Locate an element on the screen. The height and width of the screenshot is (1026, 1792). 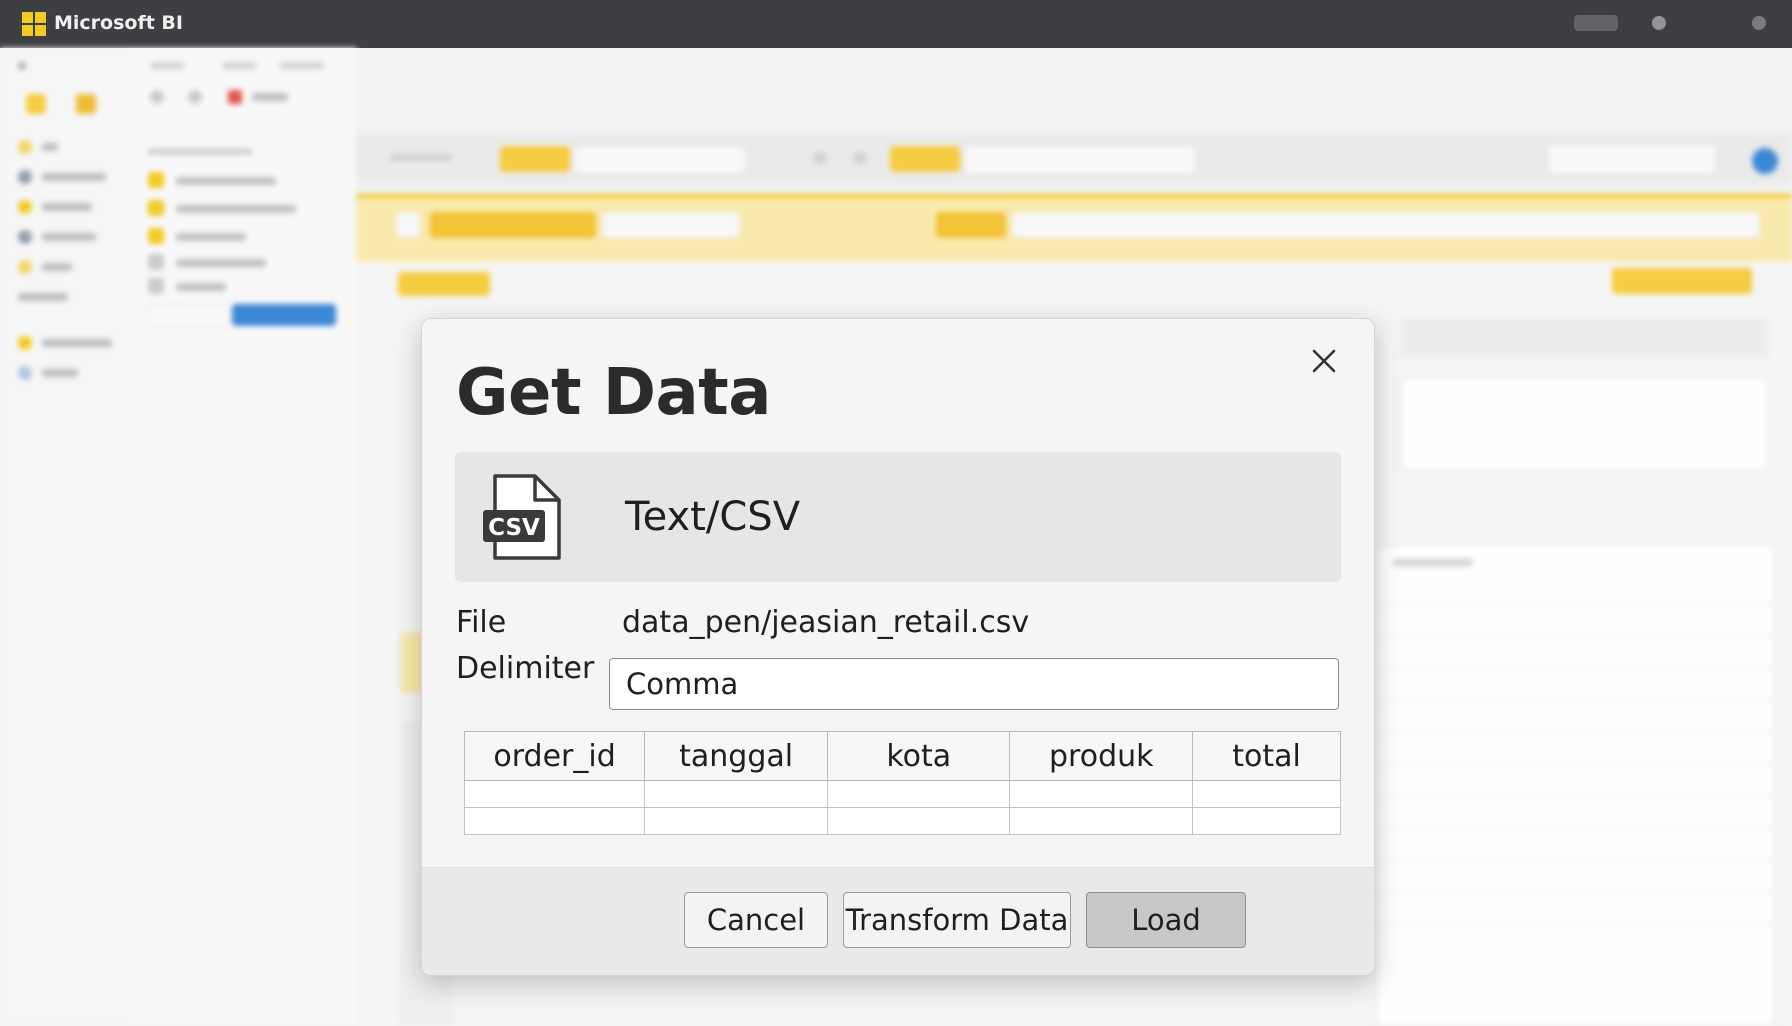
file-label: File is located at coordinates (481, 622).